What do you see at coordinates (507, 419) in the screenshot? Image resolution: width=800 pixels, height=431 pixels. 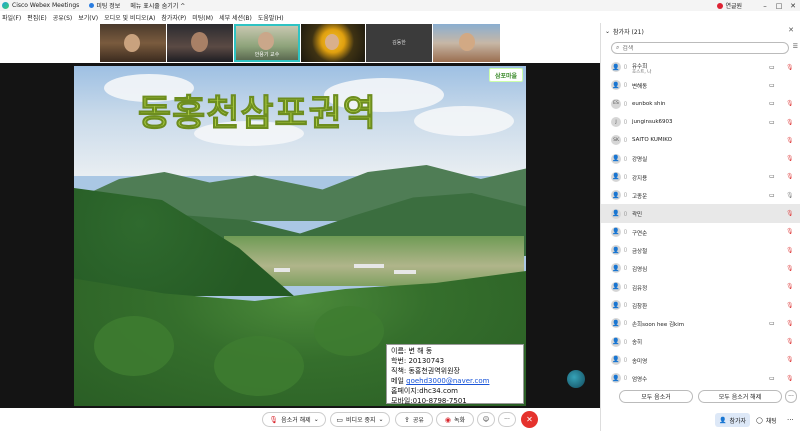 I see `more-options-button: ···` at bounding box center [507, 419].